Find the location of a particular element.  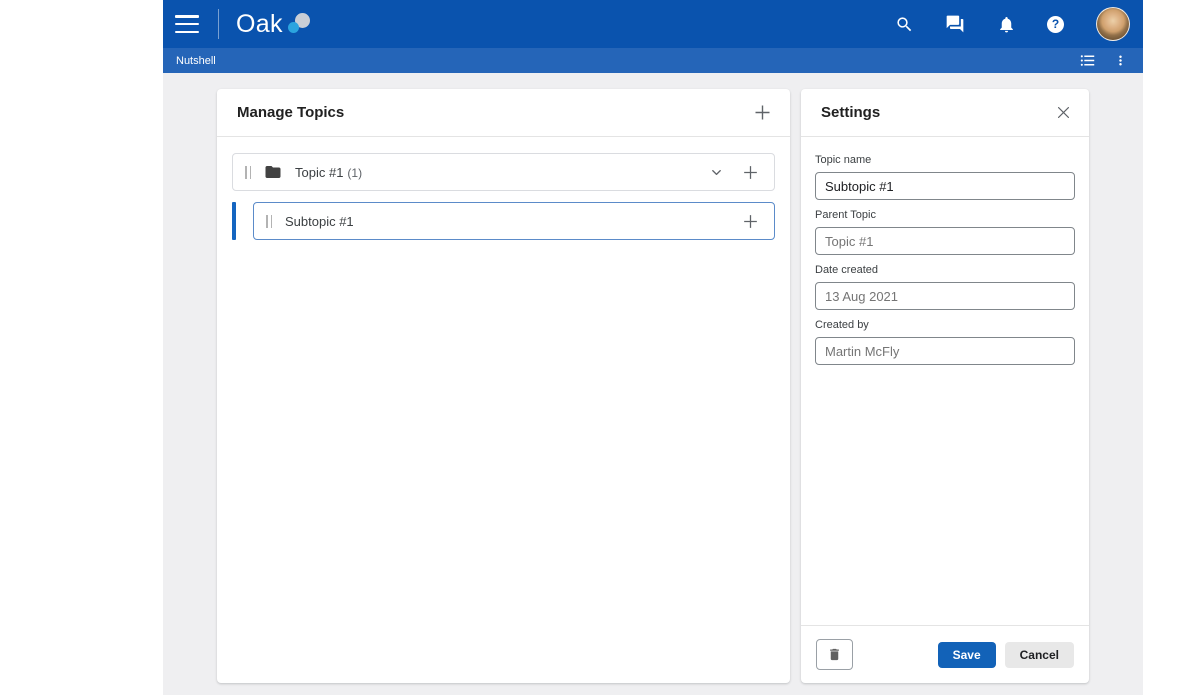

close-icon is located at coordinates (1063, 112).